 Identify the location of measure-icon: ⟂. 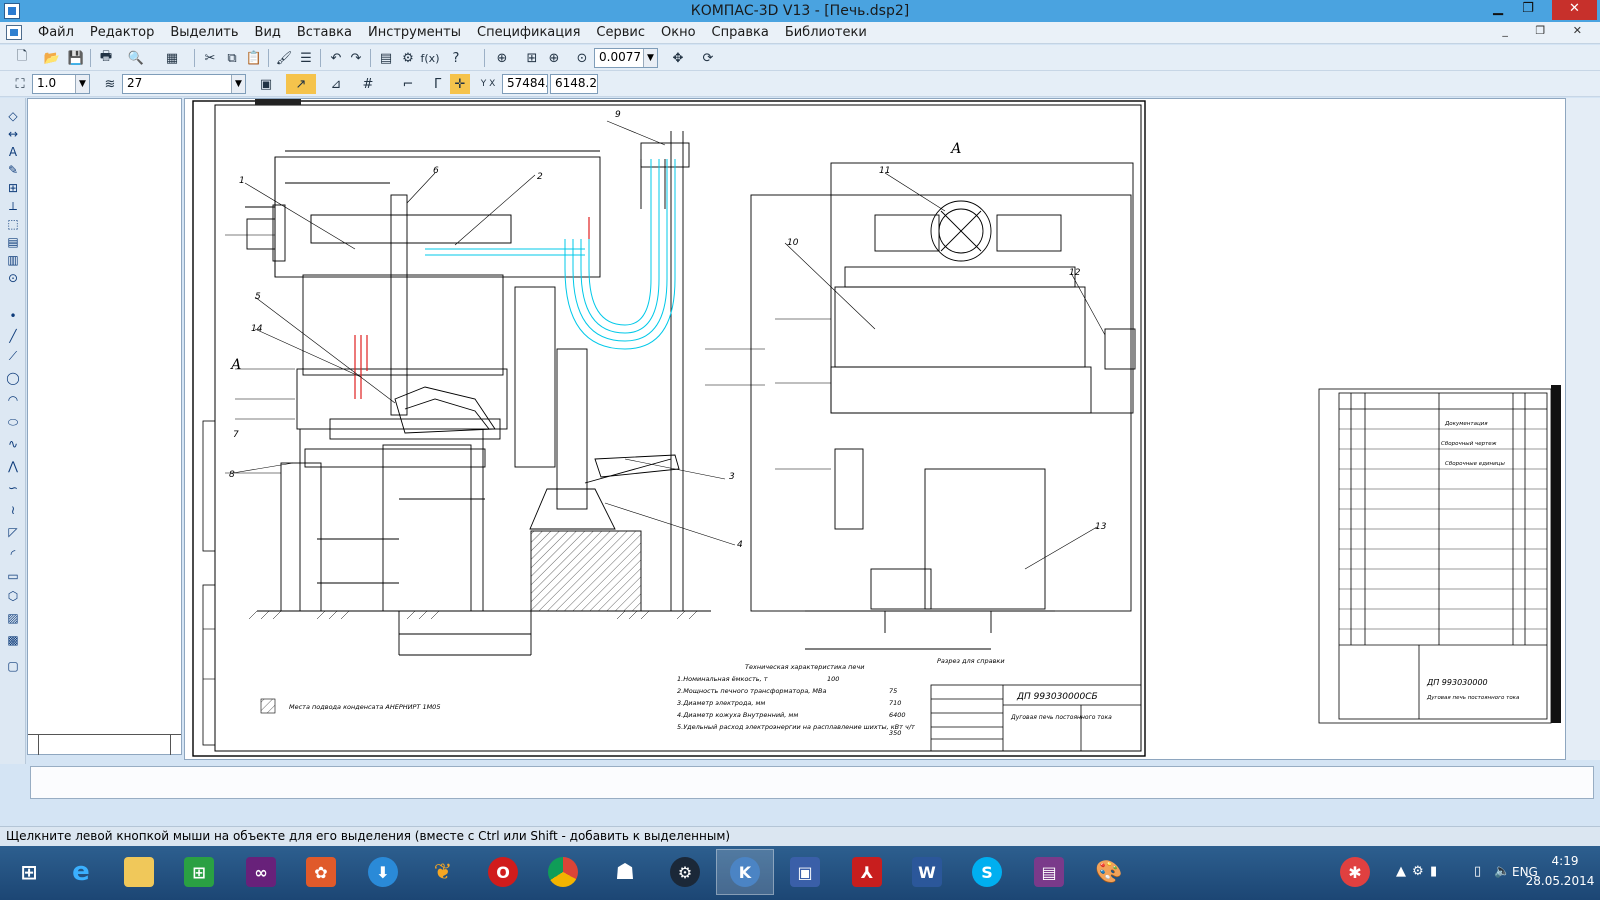
(13, 206).